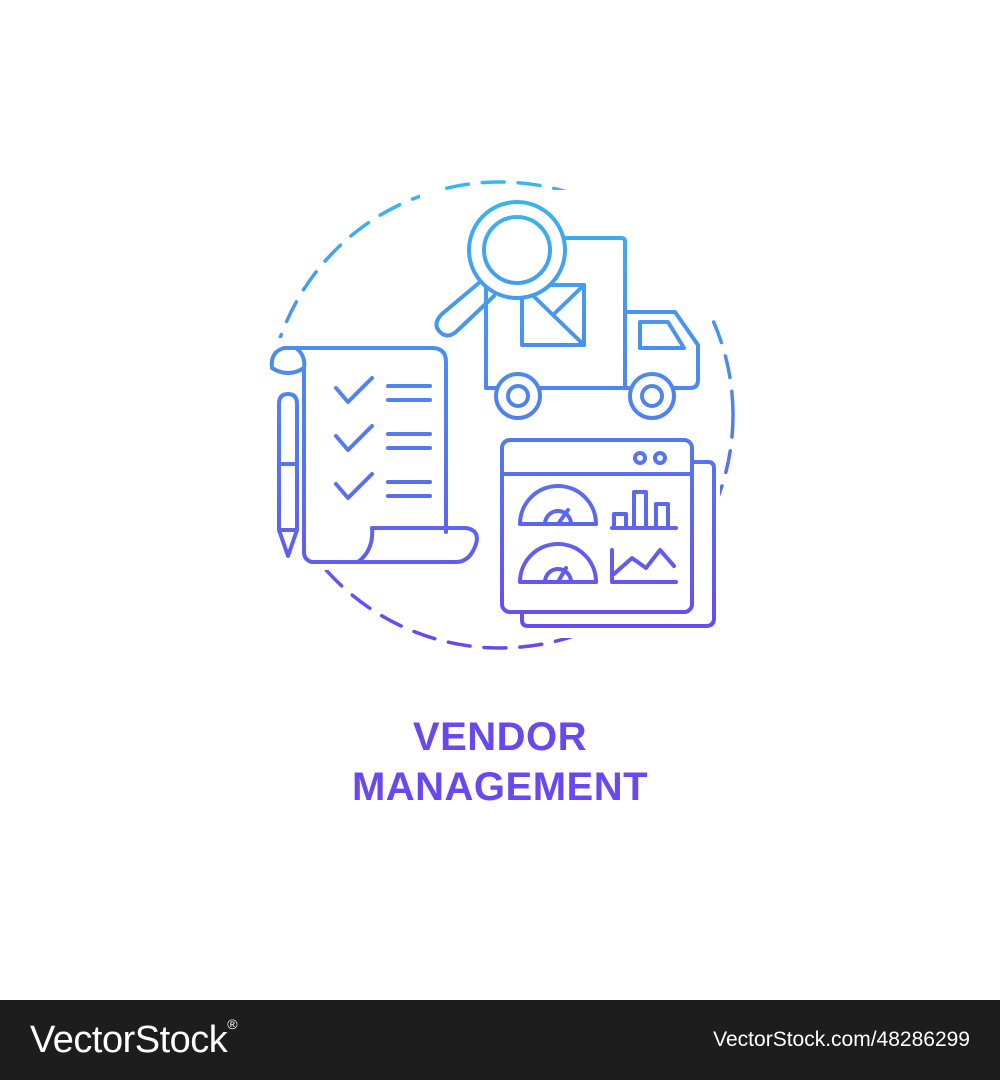  Describe the element at coordinates (500, 787) in the screenshot. I see `title-line-2: MANAGEMENT` at that location.